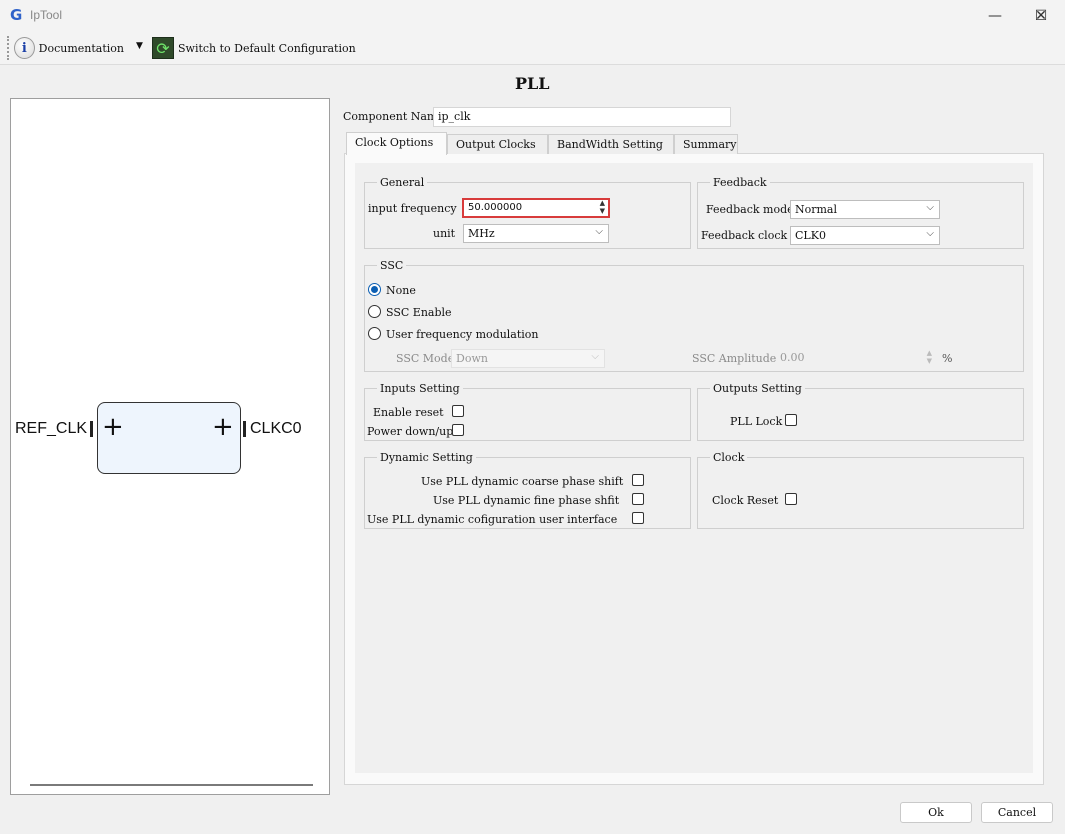  Describe the element at coordinates (536, 233) in the screenshot. I see `unit-select: MHz ⌵` at that location.